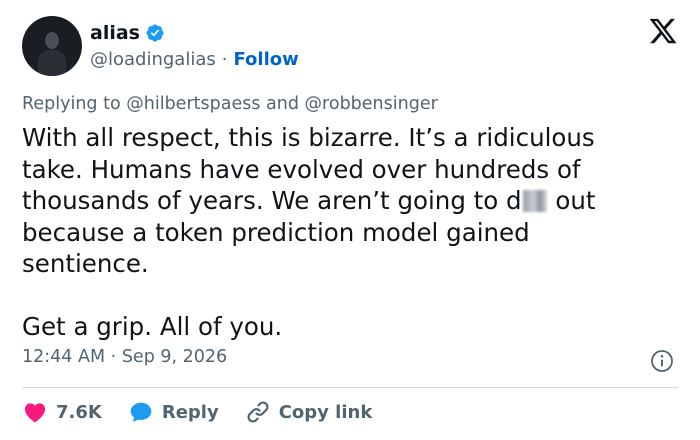  What do you see at coordinates (174, 357) in the screenshot?
I see `tweet-date: Sep 9, 2026` at bounding box center [174, 357].